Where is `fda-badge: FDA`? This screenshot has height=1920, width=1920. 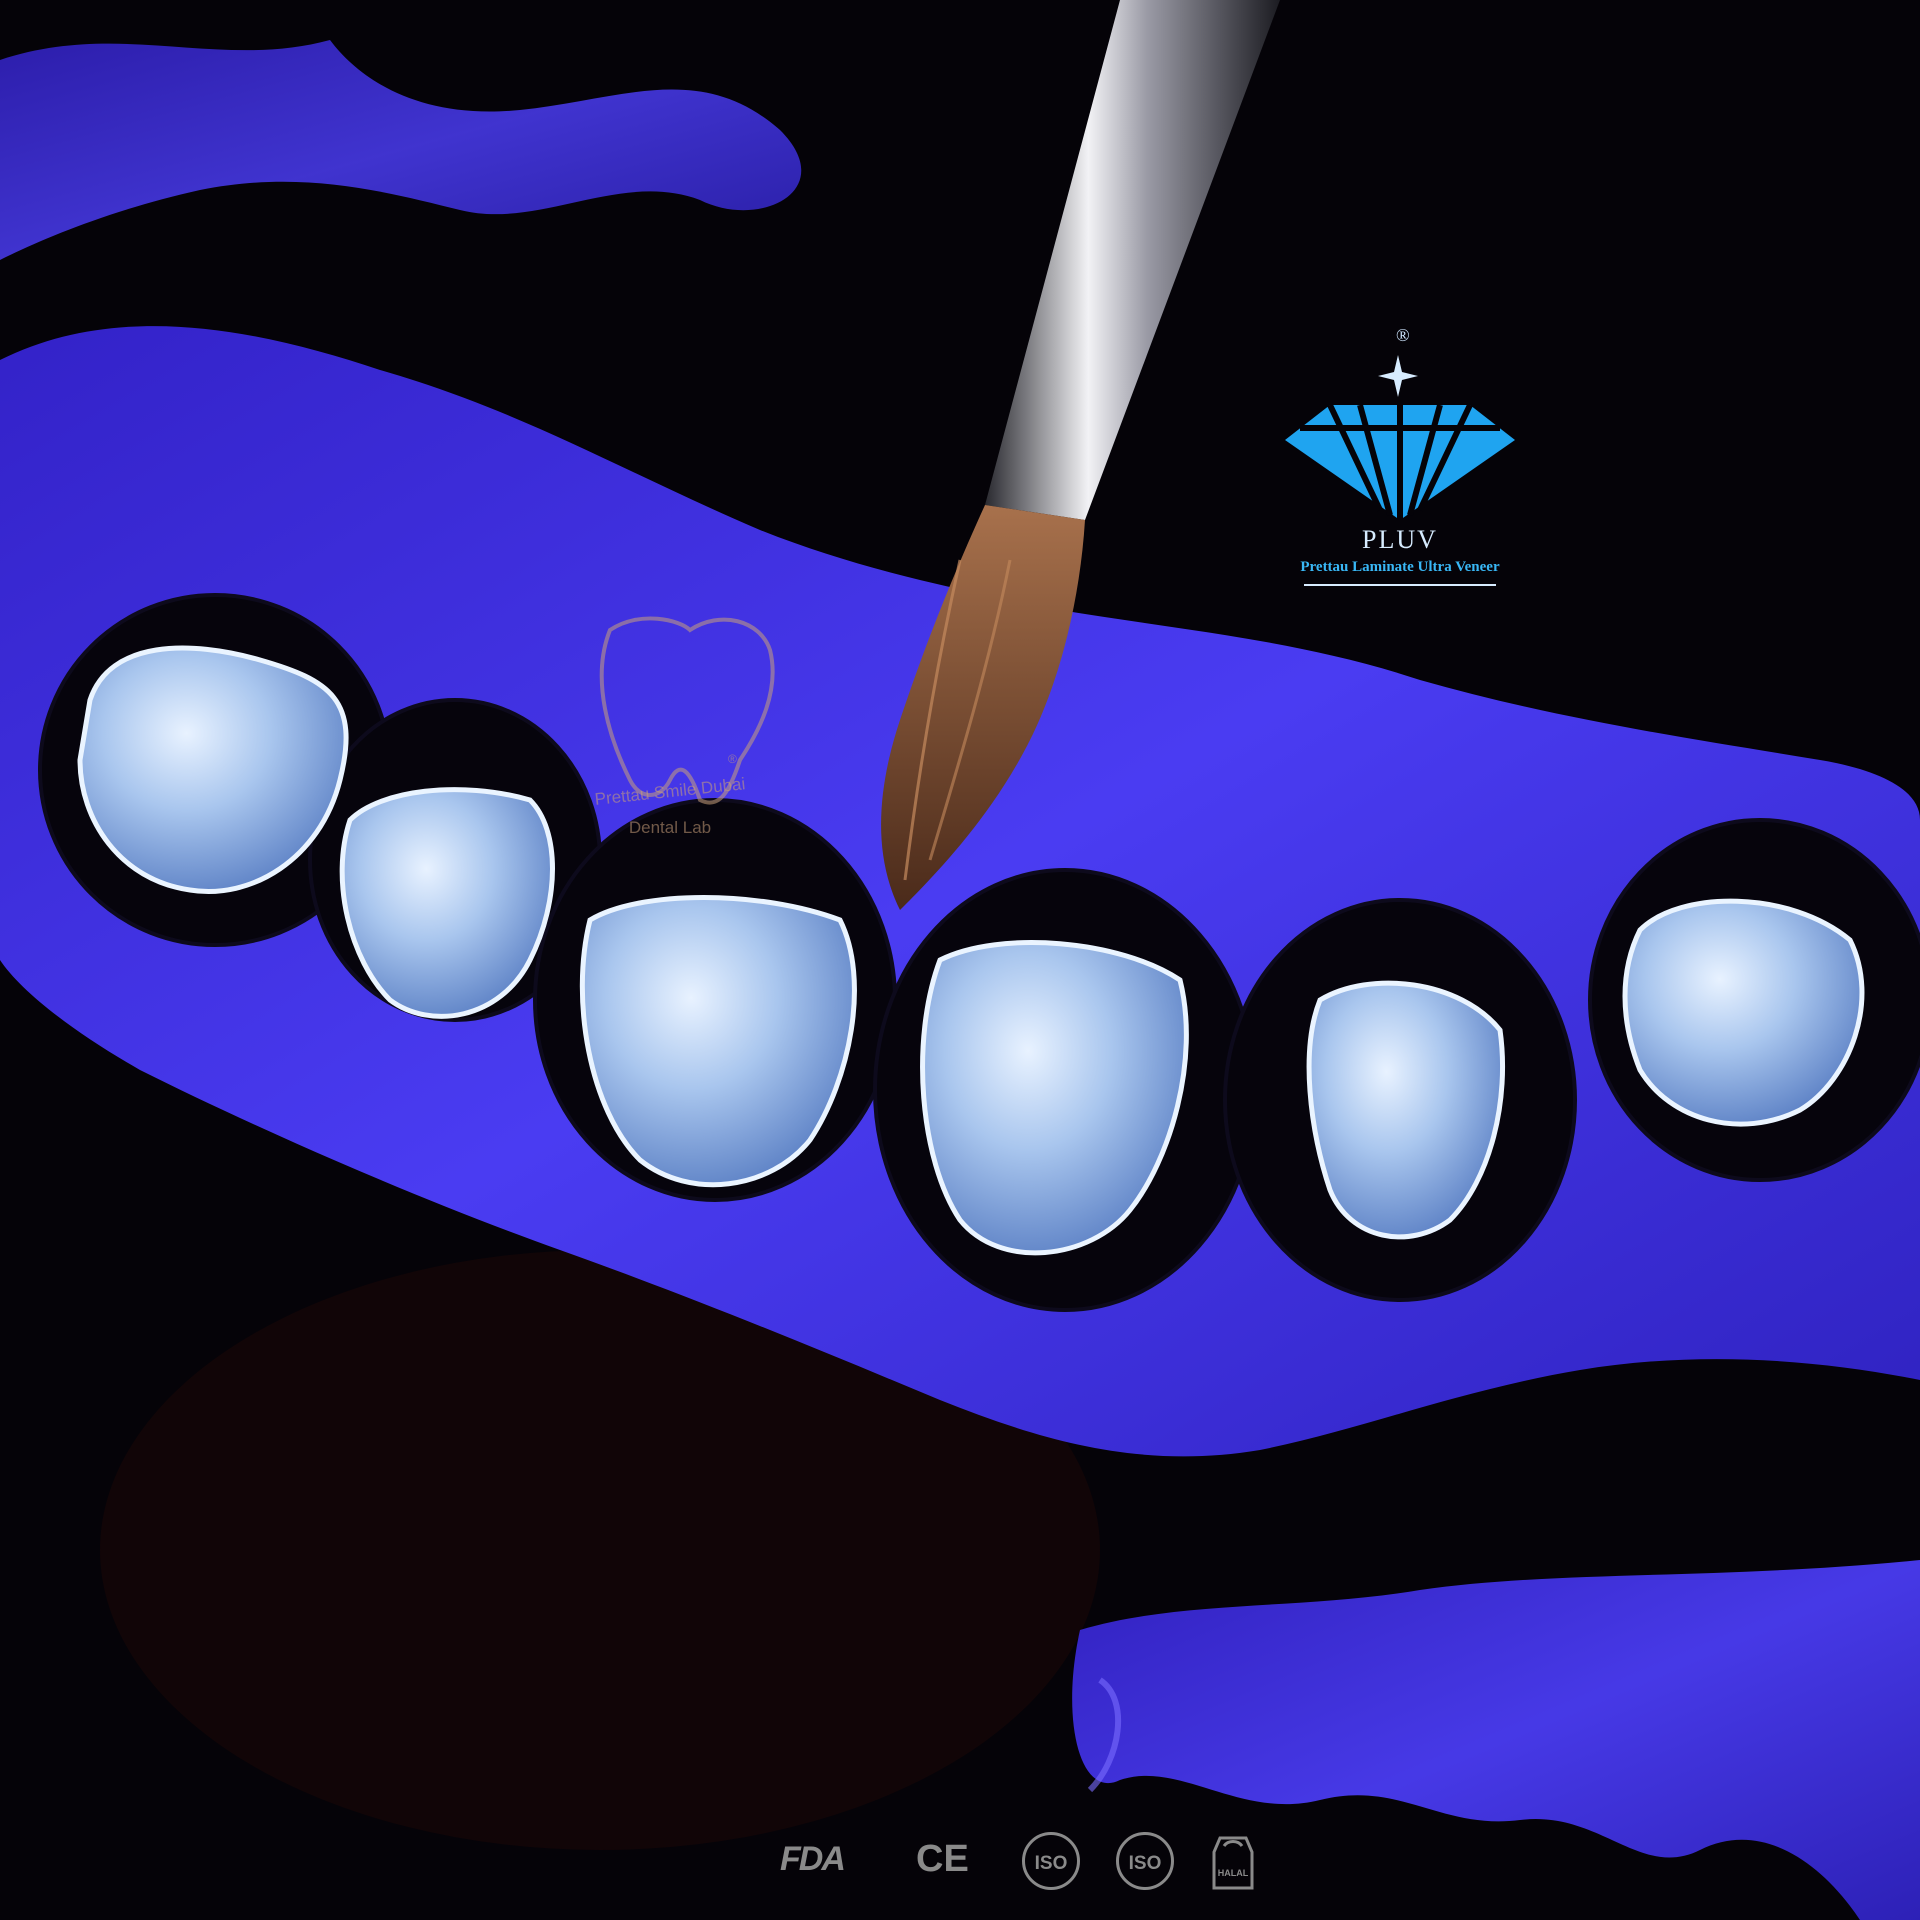 fda-badge: FDA is located at coordinates (813, 1859).